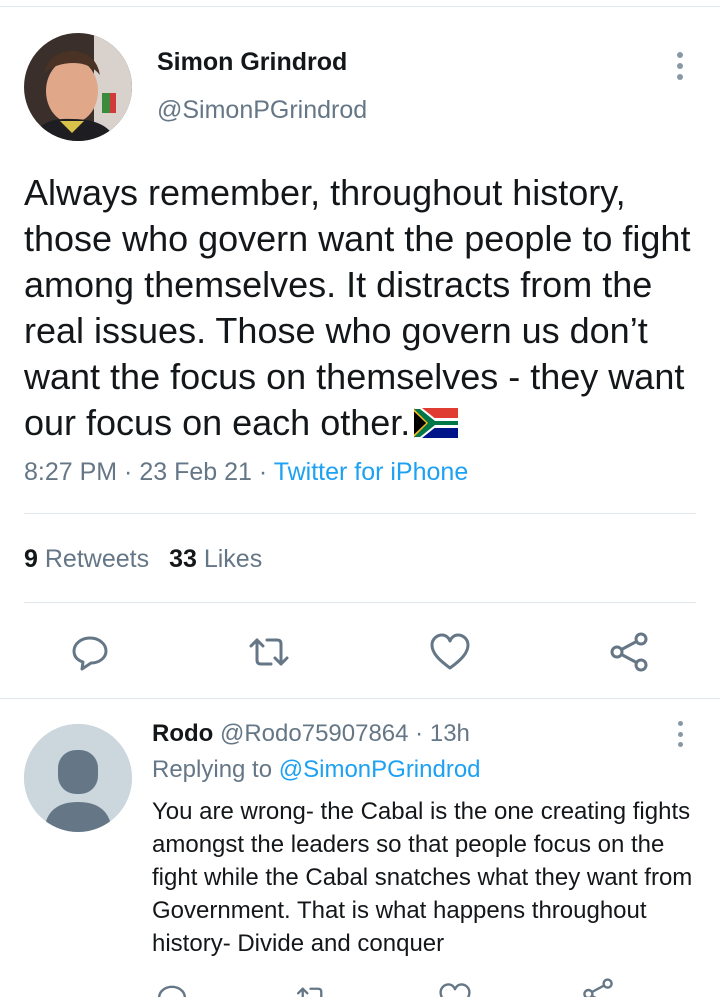  What do you see at coordinates (71, 472) in the screenshot?
I see `tweet-time: 8:27 PM` at bounding box center [71, 472].